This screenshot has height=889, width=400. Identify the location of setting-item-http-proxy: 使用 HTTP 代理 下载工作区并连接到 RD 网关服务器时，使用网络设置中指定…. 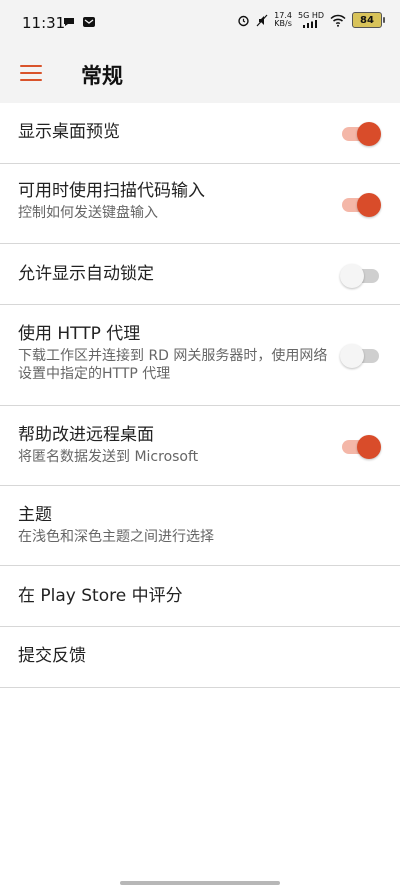
(200, 355).